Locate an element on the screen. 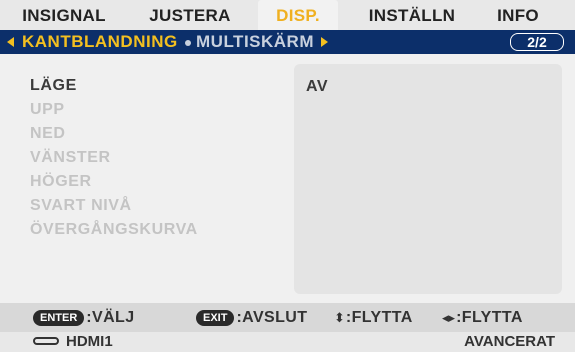 The image size is (575, 352). tab-bar: INSIGNAL JUSTERA DISP. INSTÄLLN INFO is located at coordinates (287, 15).